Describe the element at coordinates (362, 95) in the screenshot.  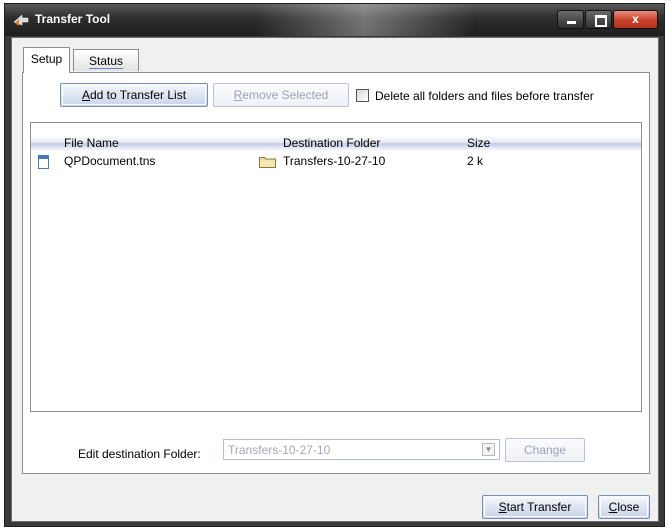
I see `delete-before-transfer-checkbox` at that location.